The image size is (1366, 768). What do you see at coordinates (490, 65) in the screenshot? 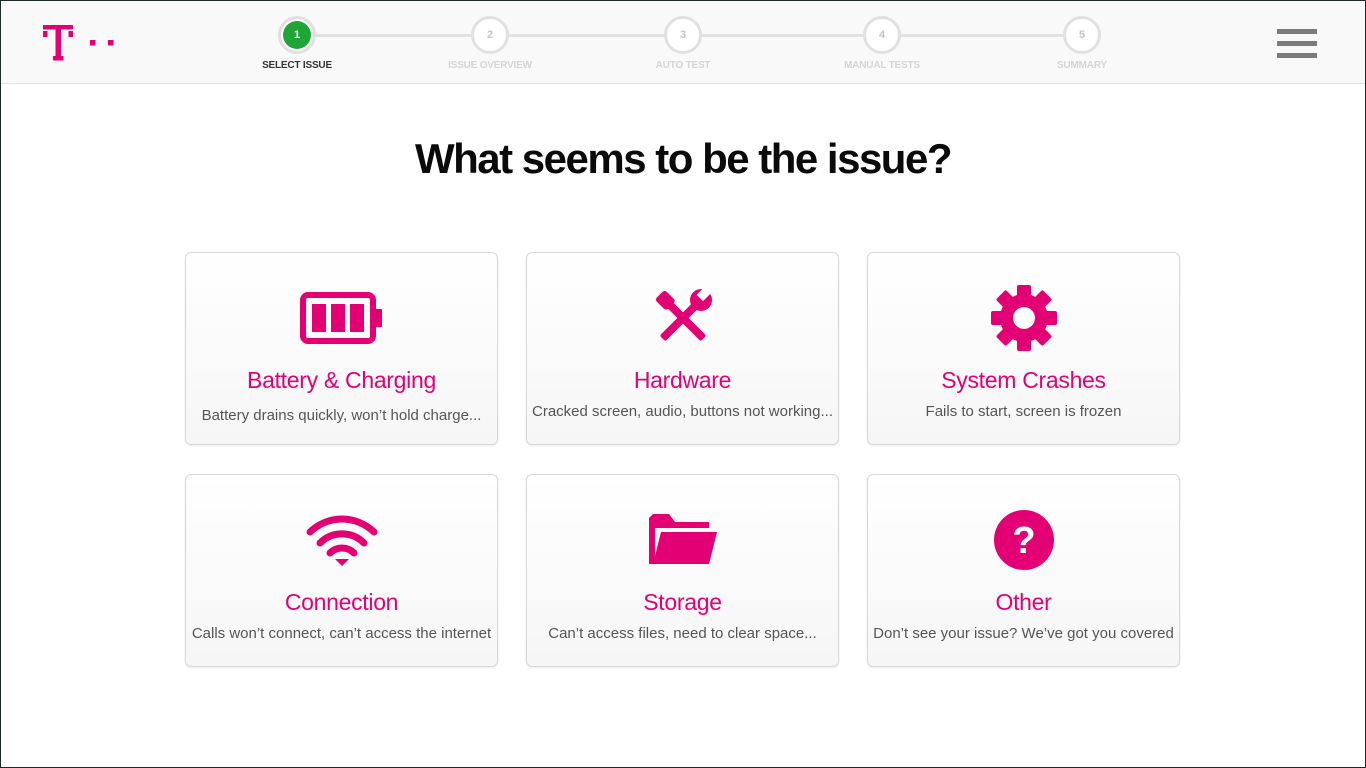
I see `step-label: ISSUE OVERVIEW` at bounding box center [490, 65].